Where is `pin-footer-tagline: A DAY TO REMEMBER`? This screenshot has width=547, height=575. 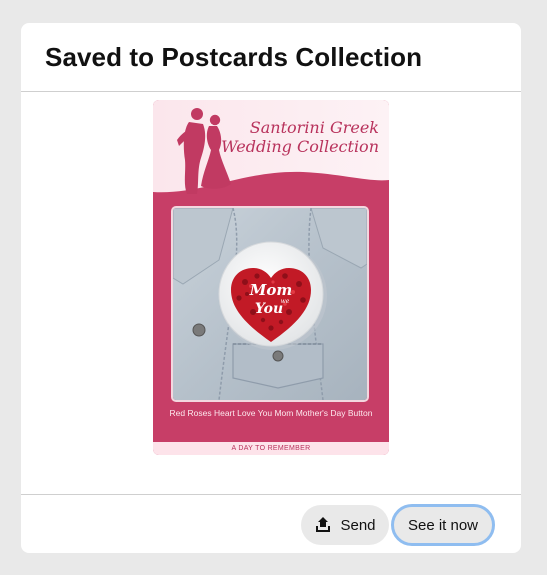
pin-footer-tagline: A DAY TO REMEMBER is located at coordinates (271, 448).